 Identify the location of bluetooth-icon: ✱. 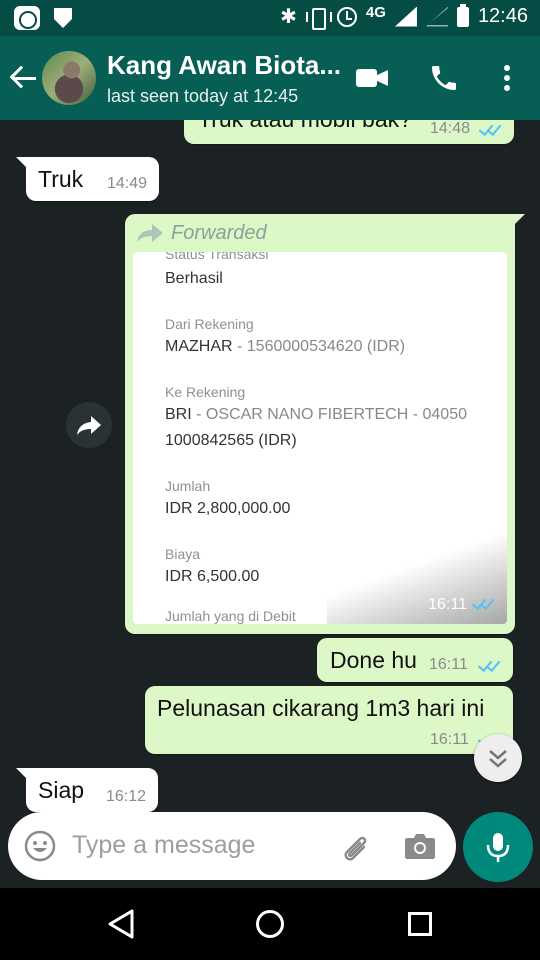
(288, 17).